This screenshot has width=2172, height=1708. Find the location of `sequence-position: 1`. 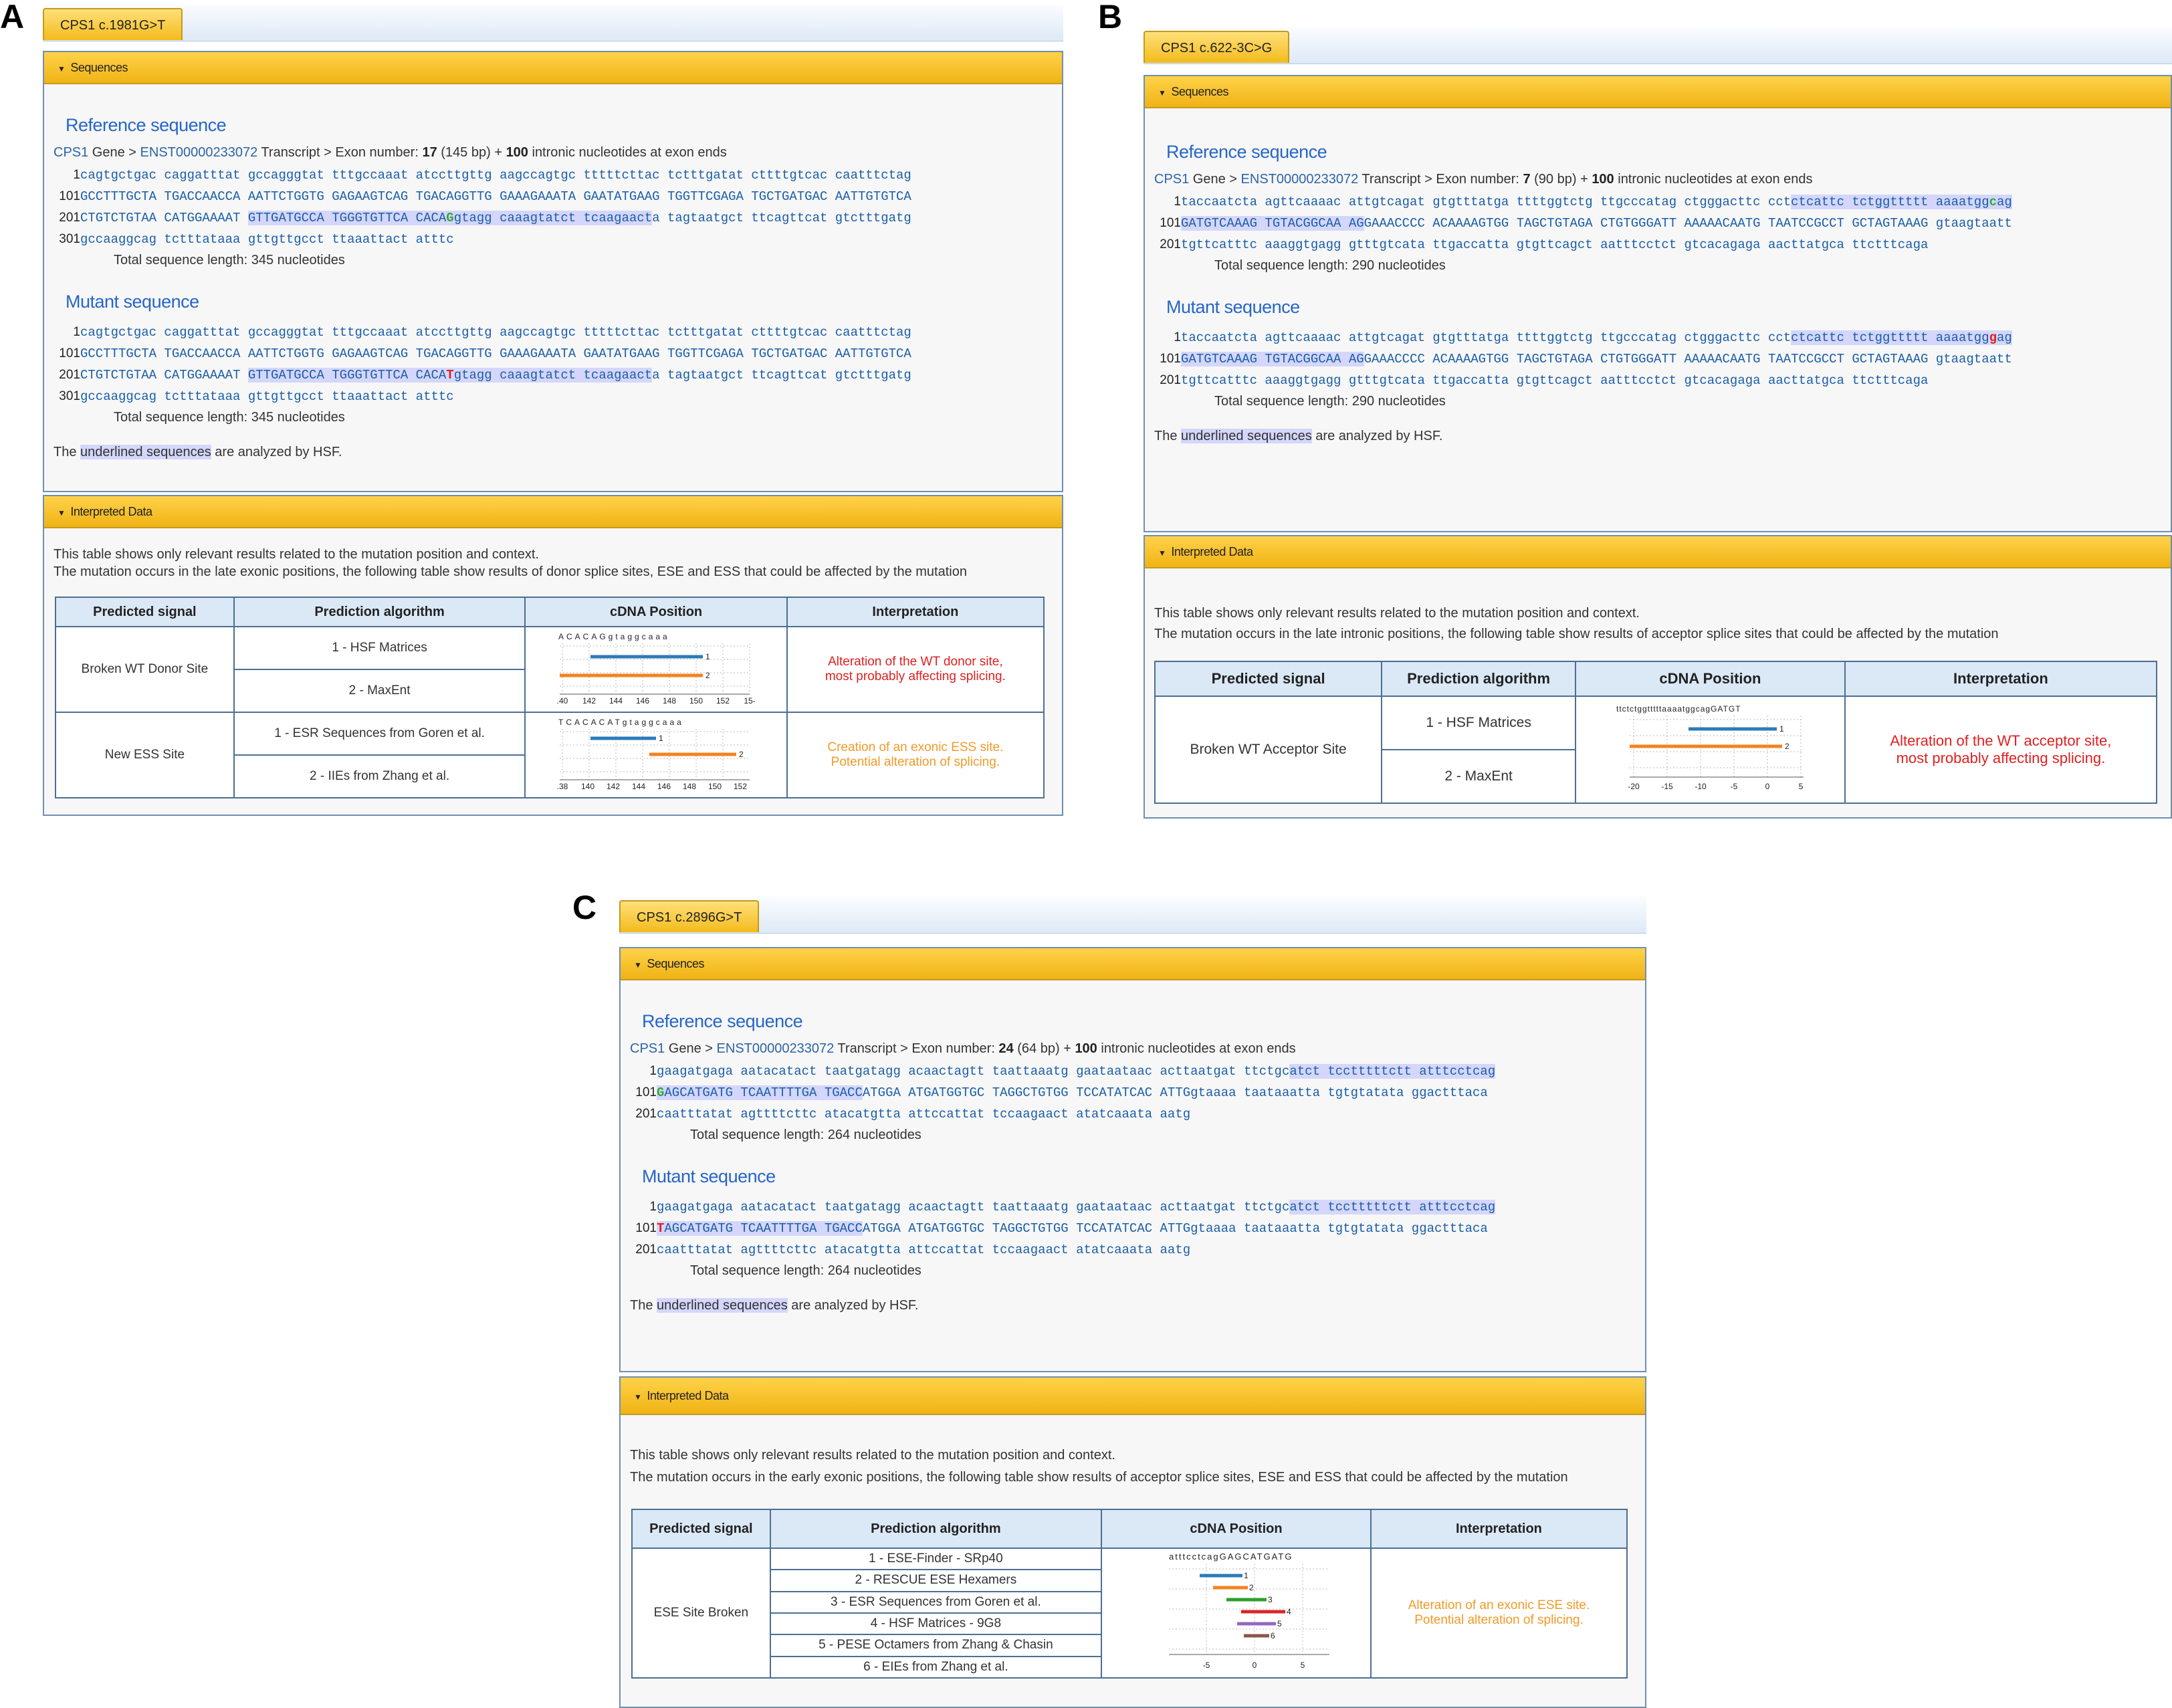

sequence-position: 1 is located at coordinates (76, 175).